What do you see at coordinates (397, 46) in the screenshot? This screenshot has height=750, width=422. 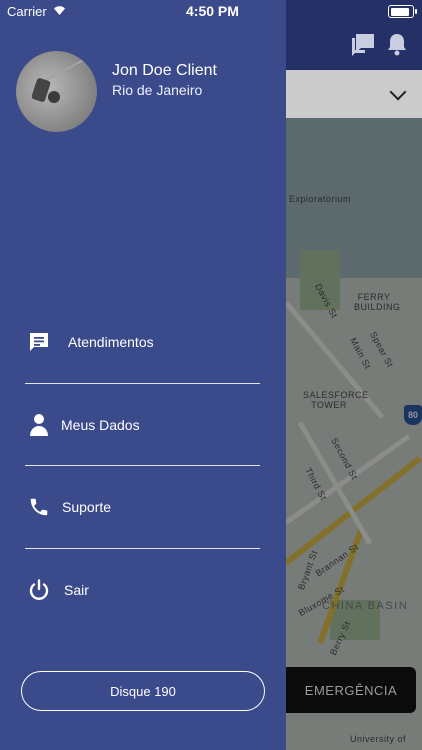 I see `bell-icon` at bounding box center [397, 46].